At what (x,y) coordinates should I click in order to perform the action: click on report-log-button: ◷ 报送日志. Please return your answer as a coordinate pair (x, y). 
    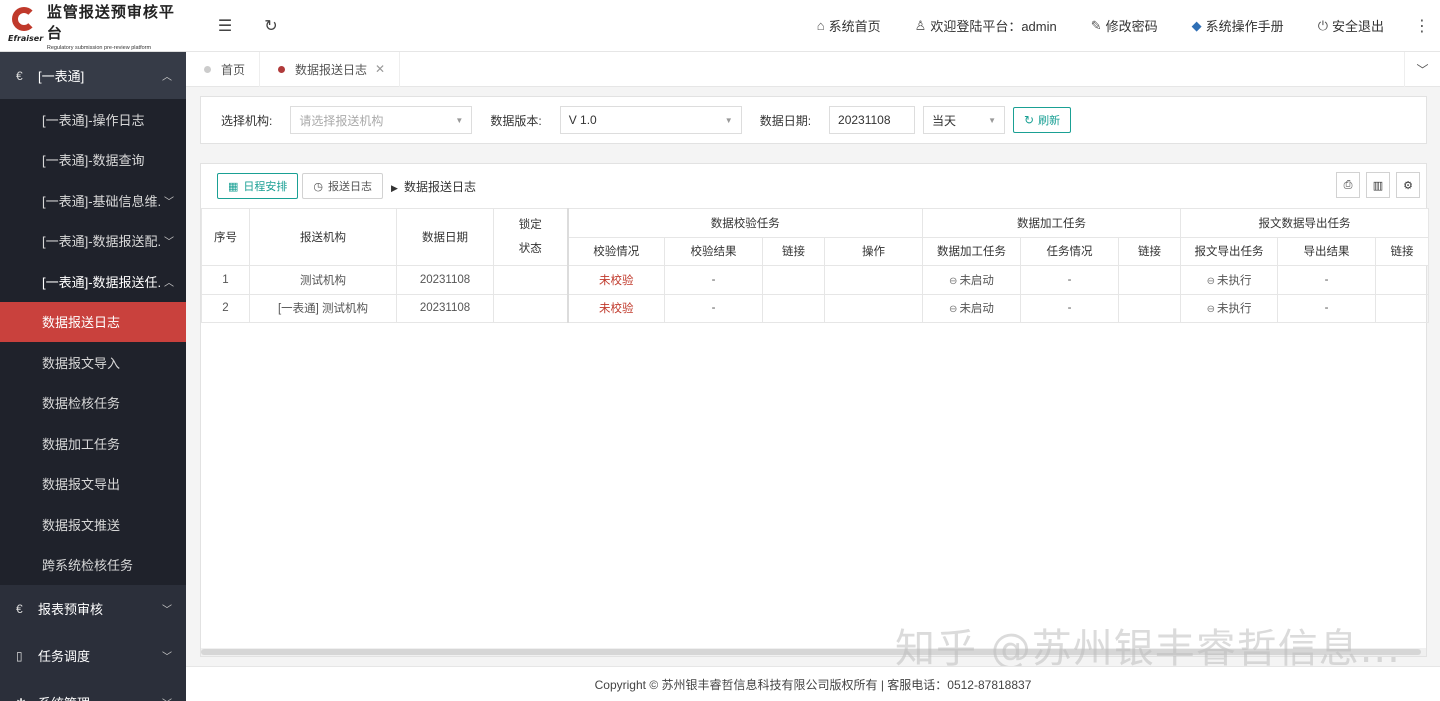
    Looking at the image, I should click on (343, 186).